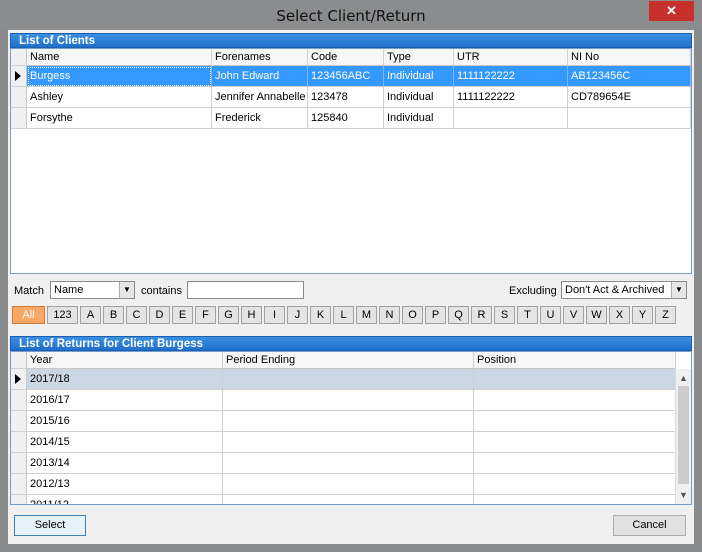 The width and height of the screenshot is (702, 552). What do you see at coordinates (260, 76) in the screenshot?
I see `table-cell-forenames: John Edward` at bounding box center [260, 76].